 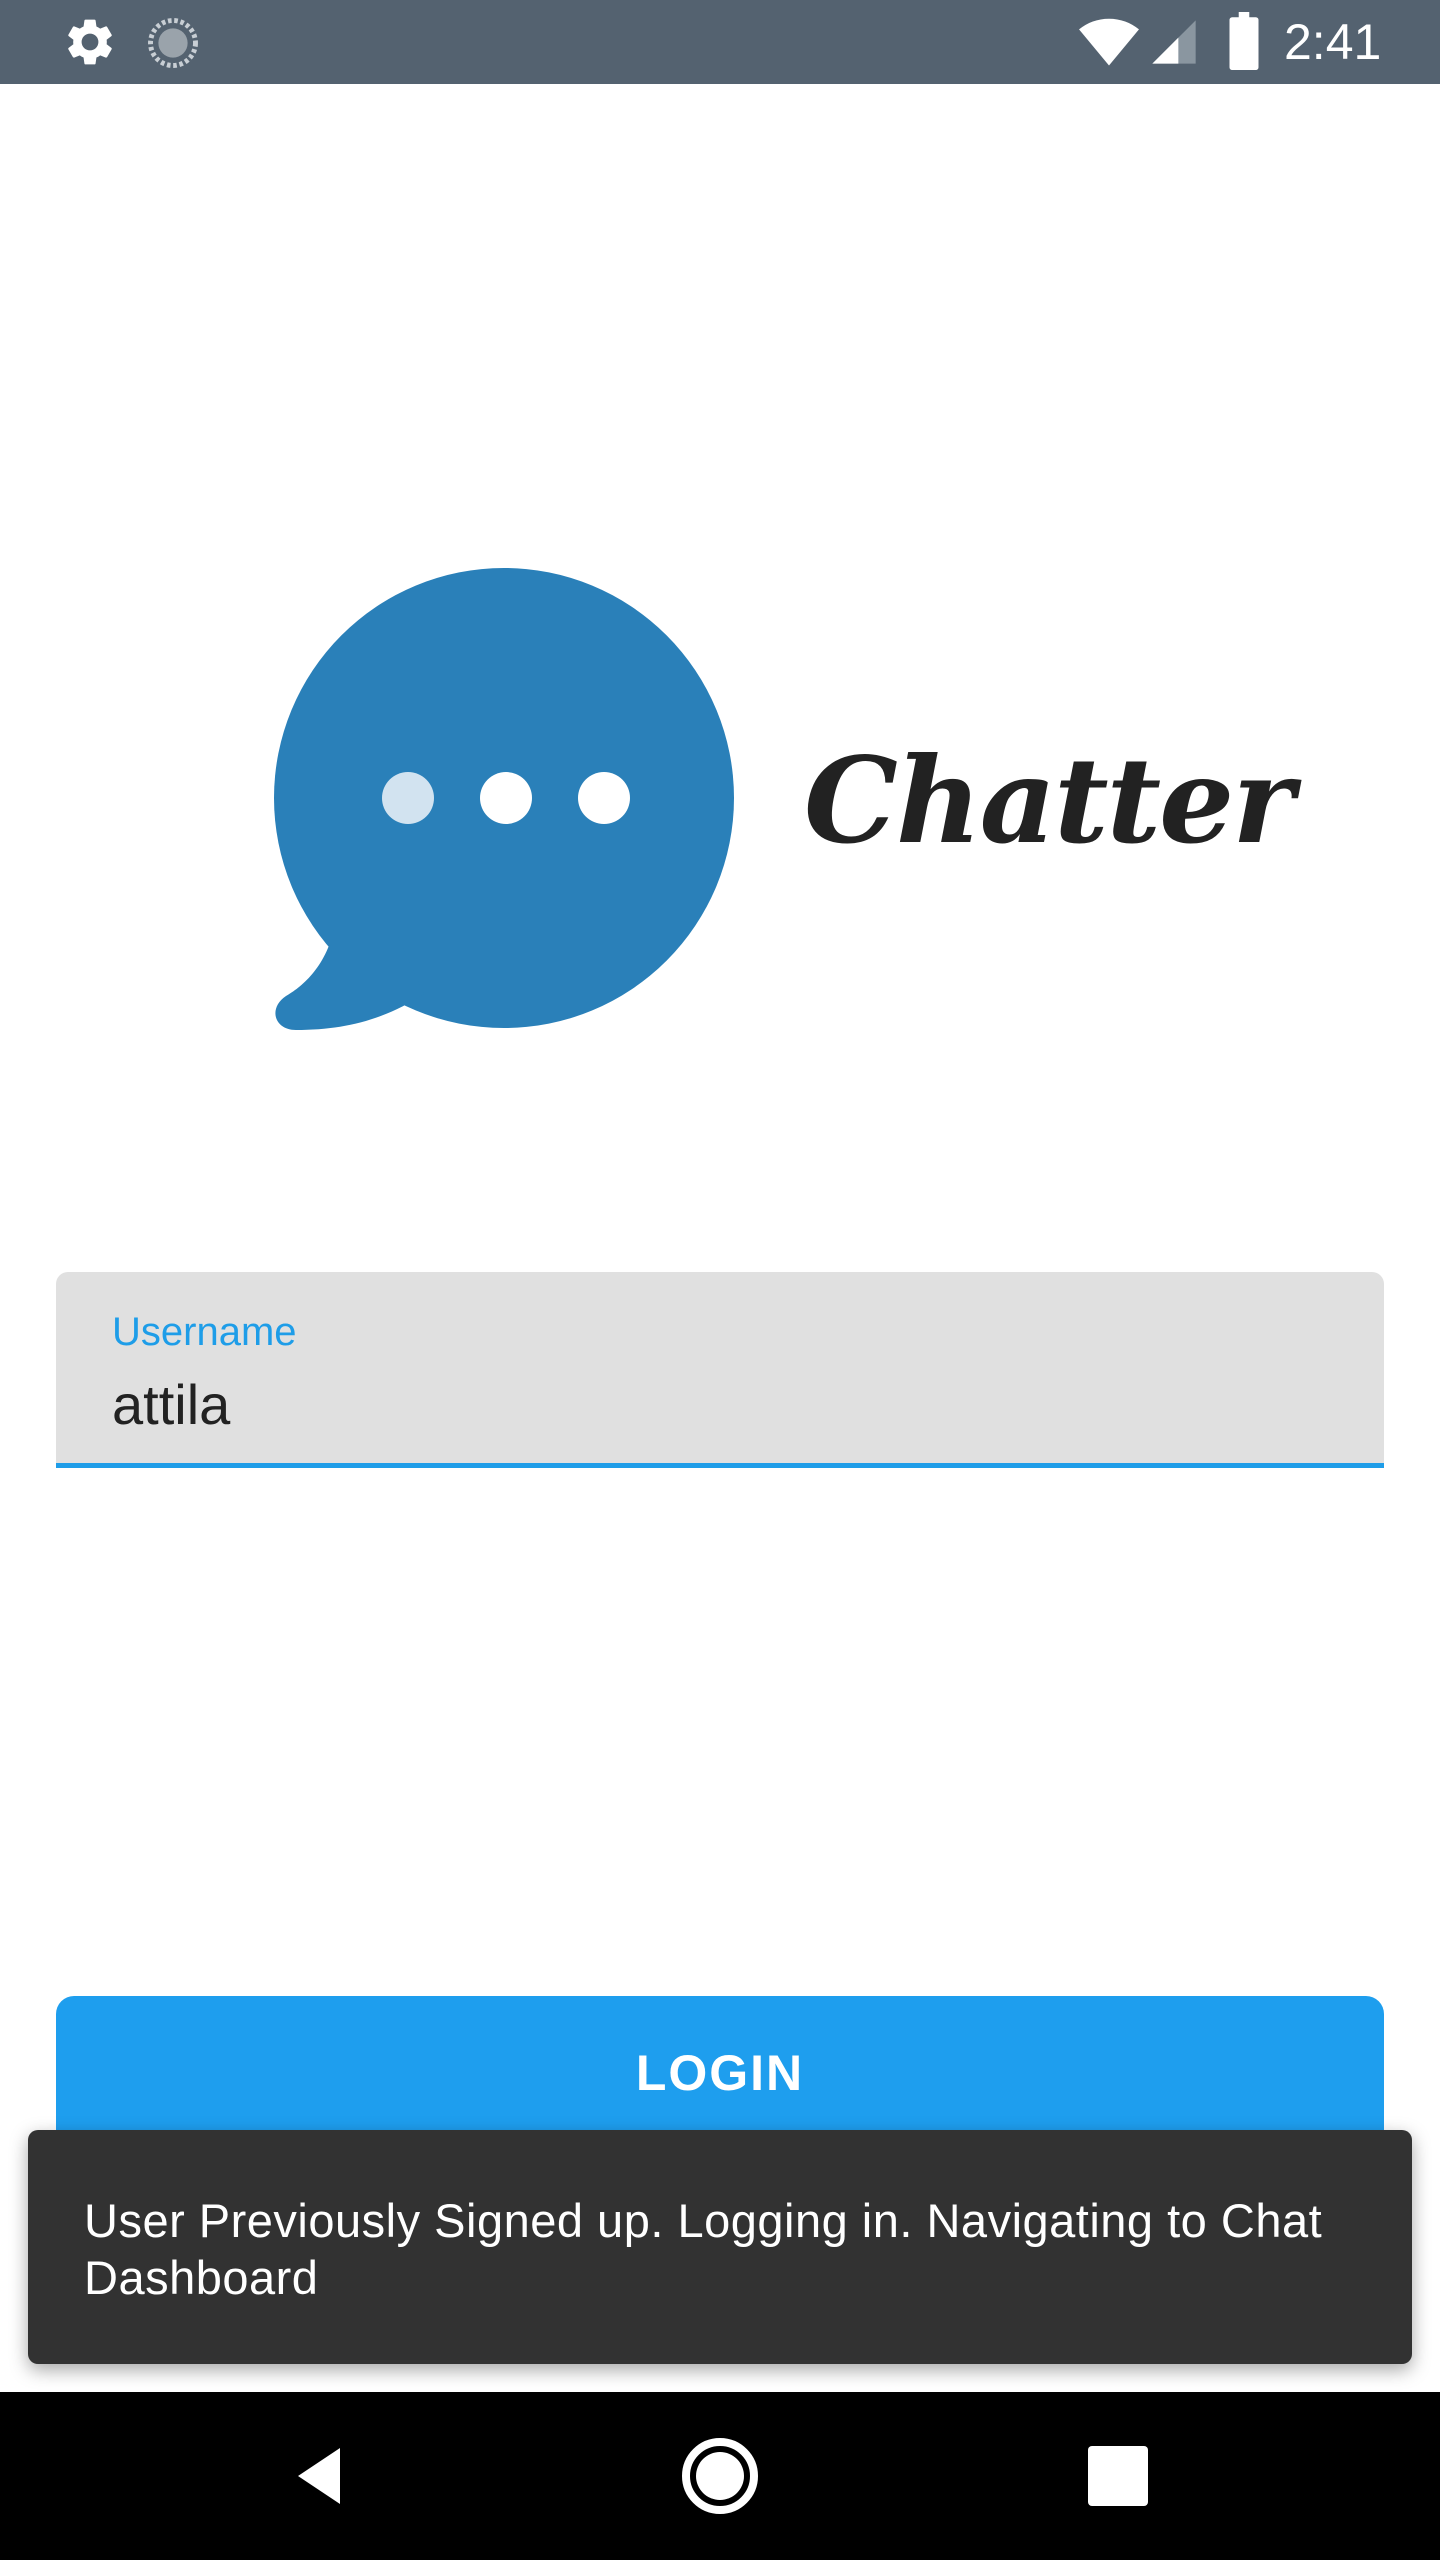 What do you see at coordinates (90, 42) in the screenshot?
I see `gear-icon` at bounding box center [90, 42].